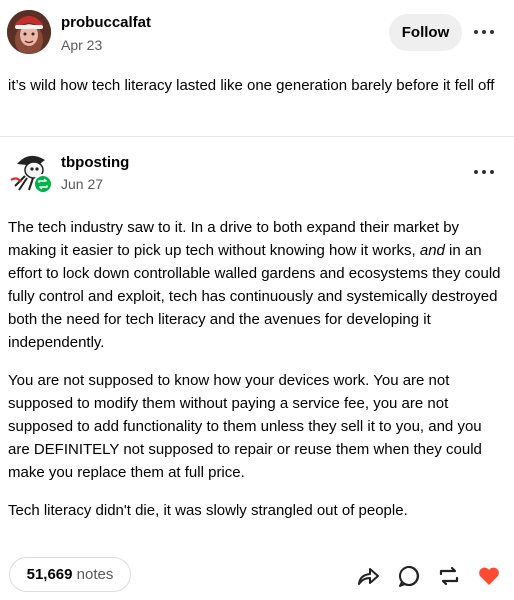 Image resolution: width=514 pixels, height=600 pixels. Describe the element at coordinates (368, 576) in the screenshot. I see `share-icon` at that location.